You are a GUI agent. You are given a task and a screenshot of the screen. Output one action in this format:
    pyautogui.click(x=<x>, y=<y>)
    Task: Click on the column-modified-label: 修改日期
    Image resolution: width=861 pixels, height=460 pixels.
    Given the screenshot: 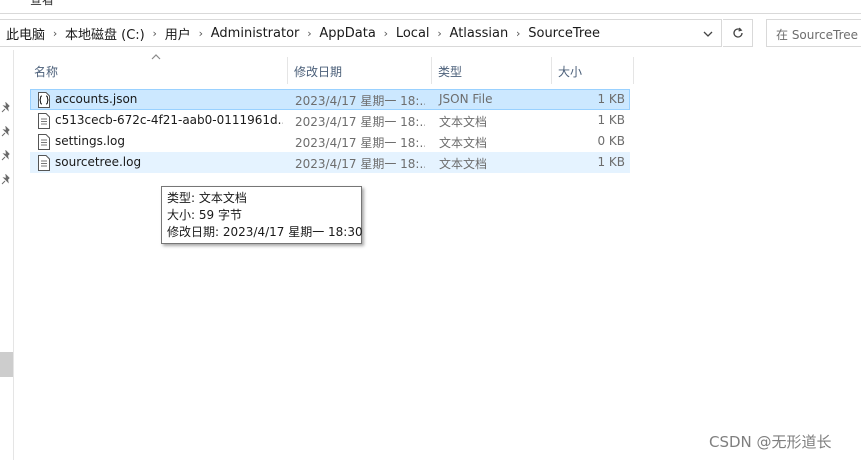 What is the action you would take?
    pyautogui.click(x=318, y=72)
    